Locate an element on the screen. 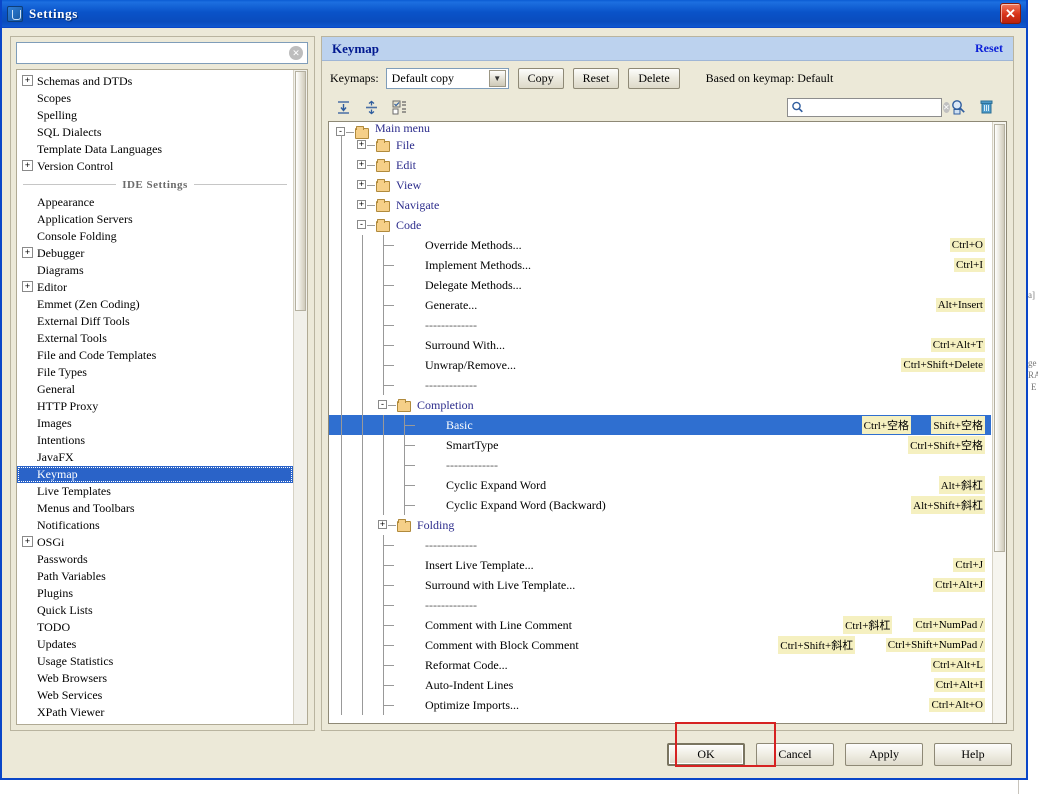 The width and height of the screenshot is (1038, 794). keymap-tree-row: Insert Live Template... Ctrl+J is located at coordinates (660, 565).